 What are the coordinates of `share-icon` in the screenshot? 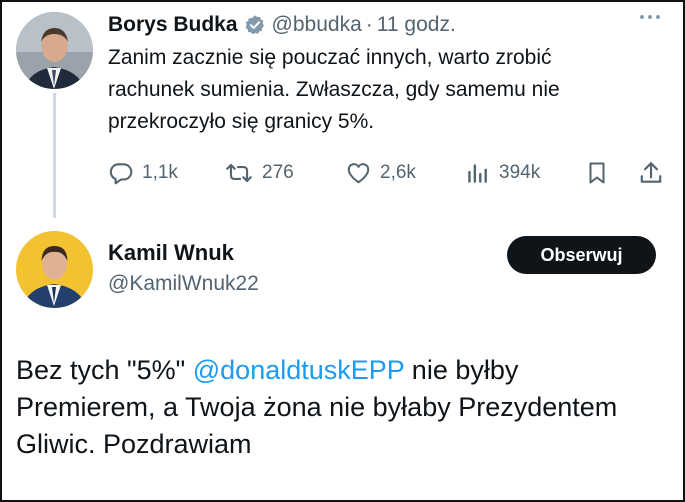 It's located at (651, 173).